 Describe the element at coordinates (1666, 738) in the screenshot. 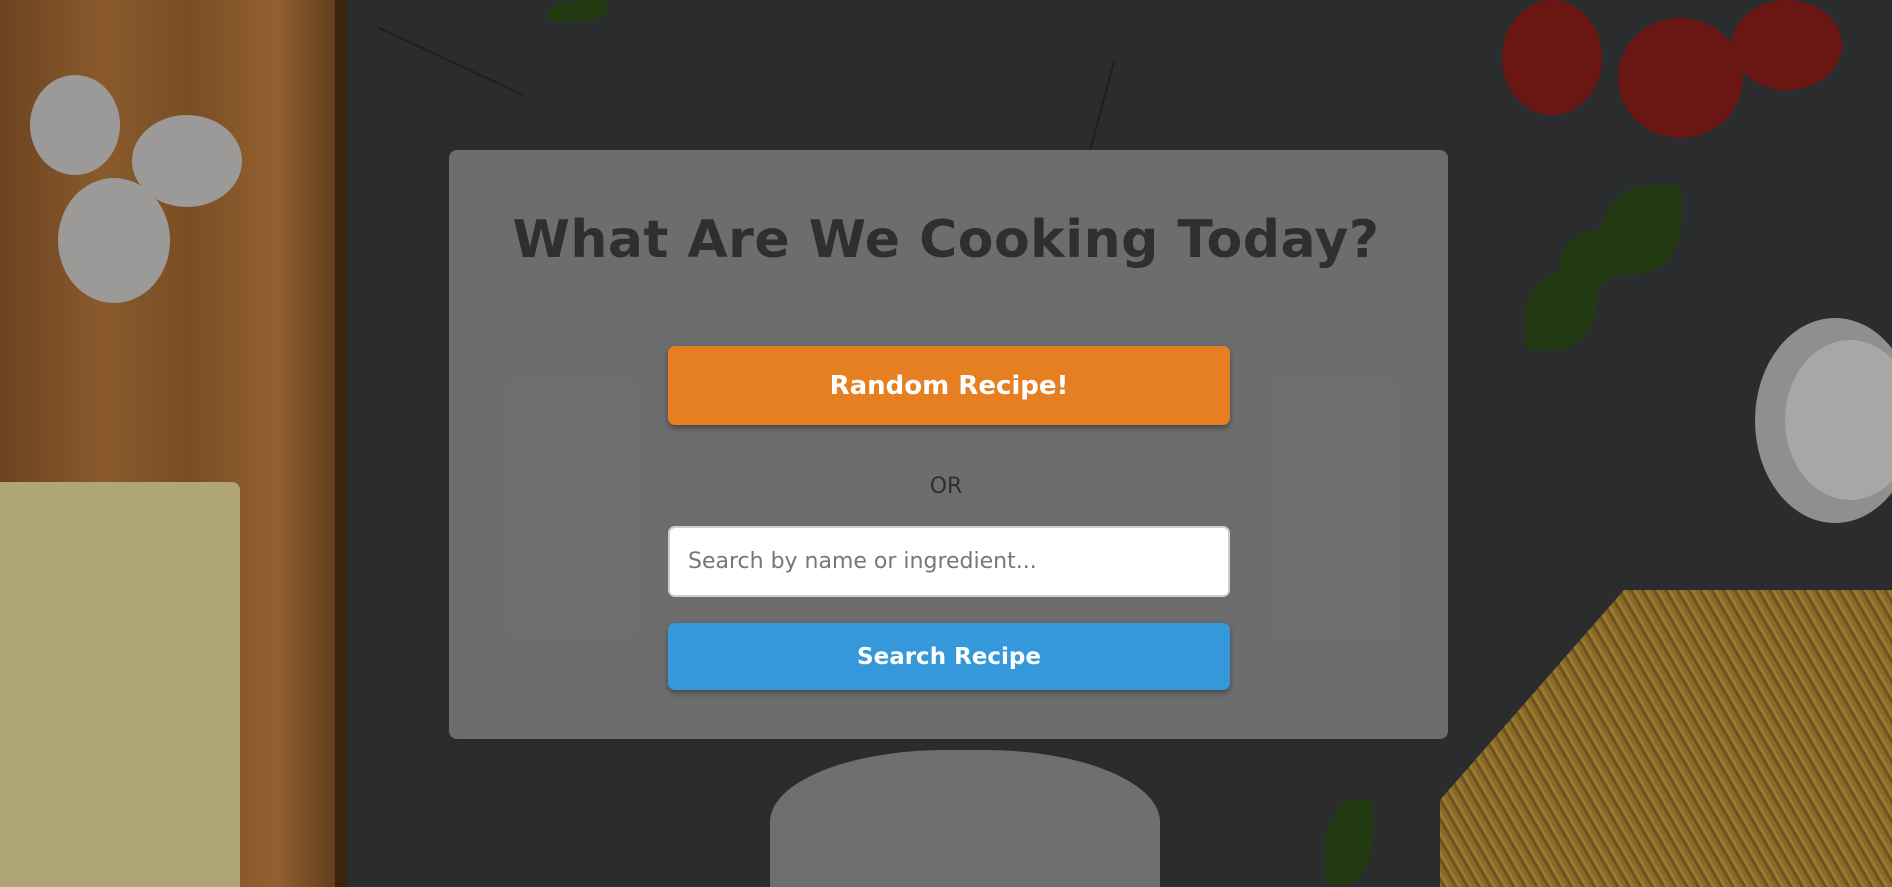

I see `spaghetti-bundle` at that location.